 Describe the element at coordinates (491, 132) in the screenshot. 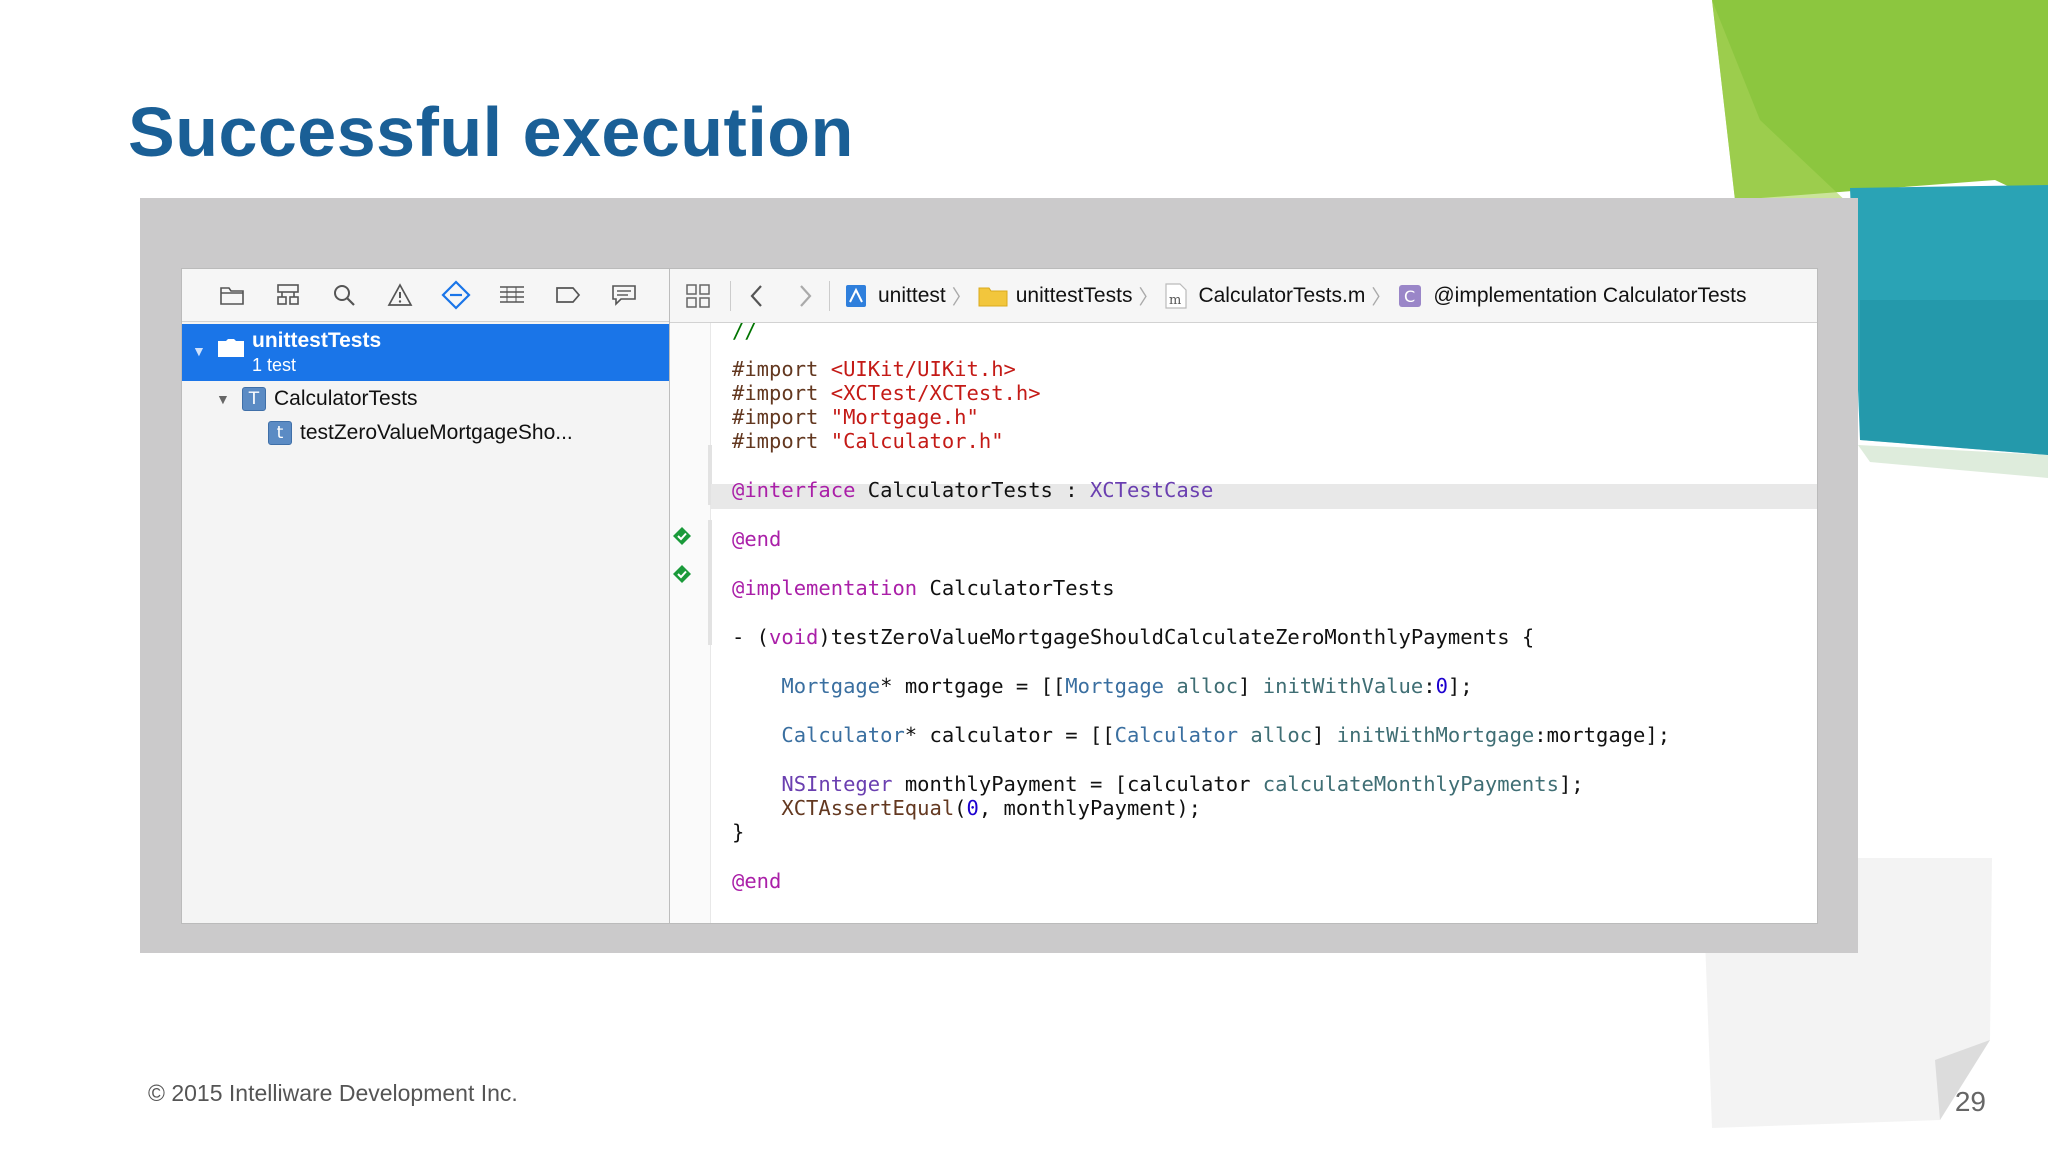

I see `slide-title: Successful execution` at that location.